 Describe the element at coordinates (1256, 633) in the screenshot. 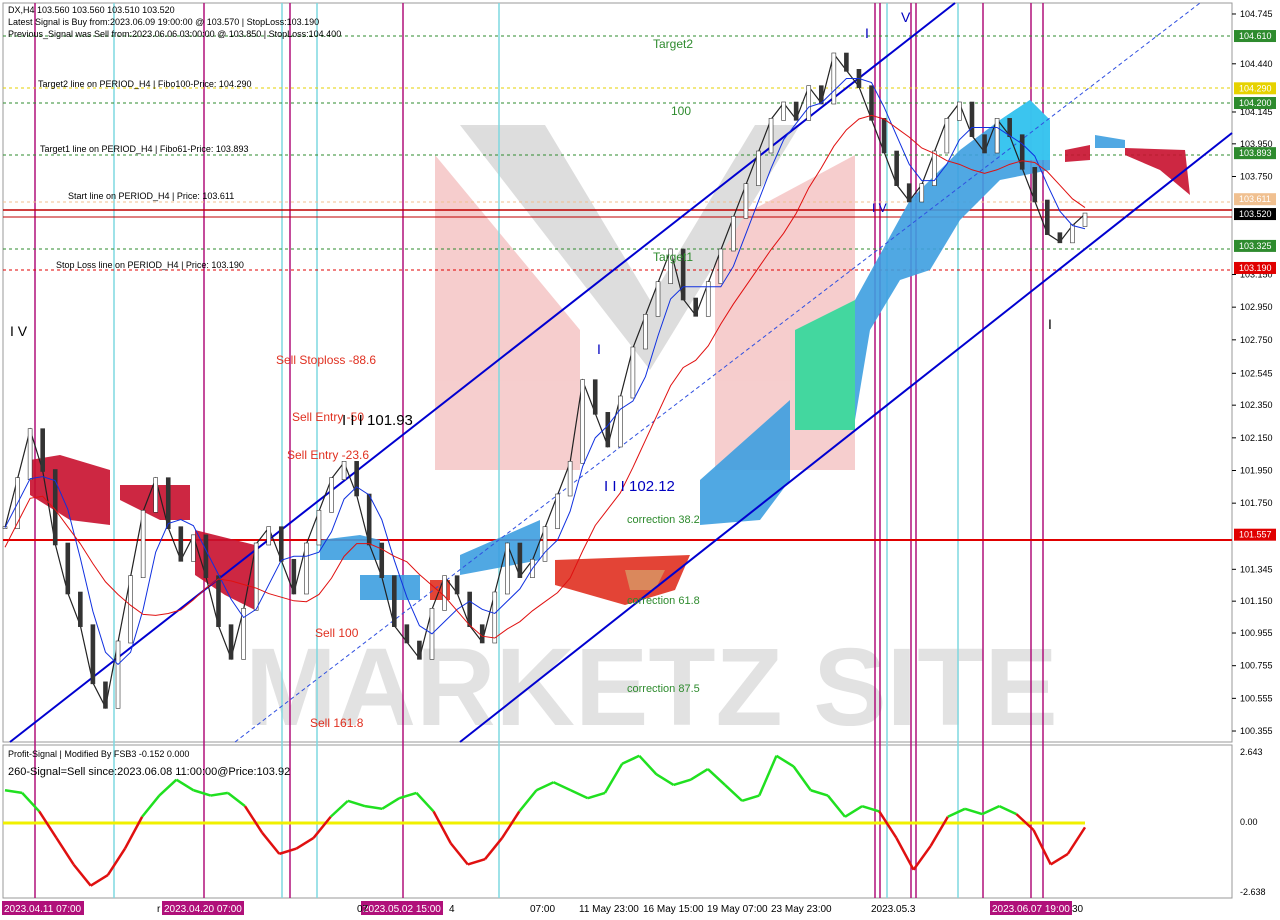

I see `price-tick-label: 100.955` at that location.